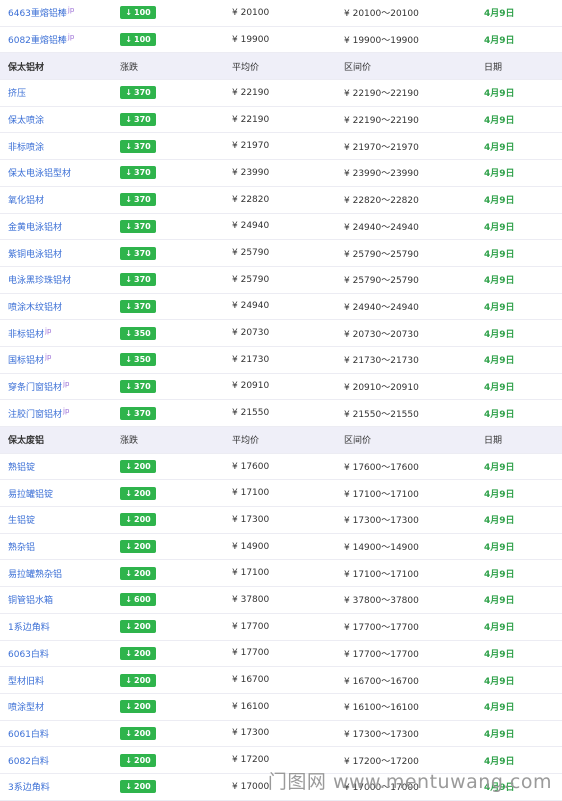  What do you see at coordinates (381, 121) in the screenshot?
I see `range-price: ¥ 22190～22190` at bounding box center [381, 121].